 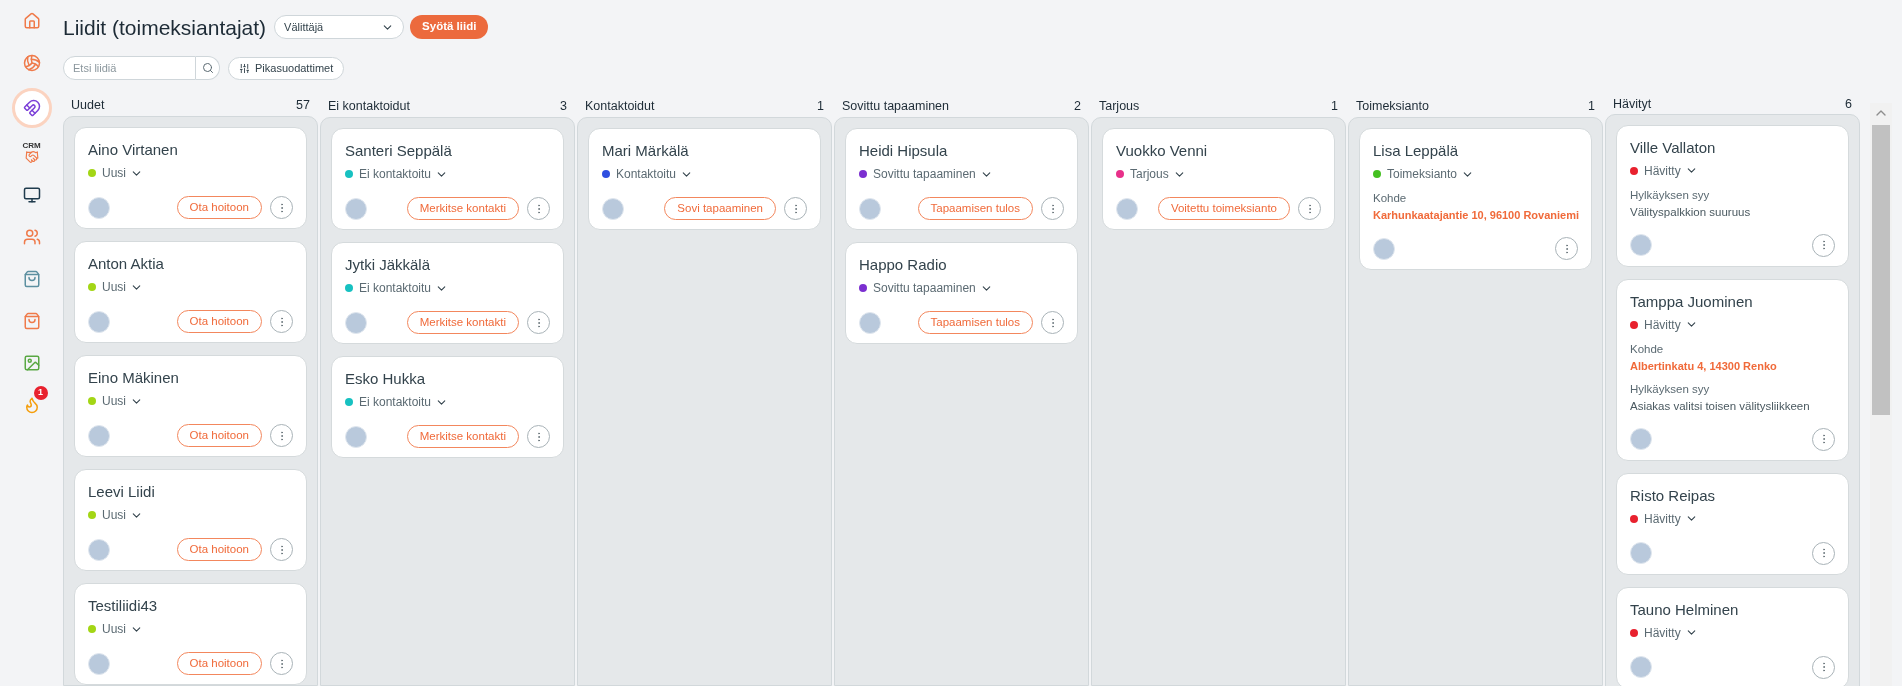 What do you see at coordinates (1691, 212) in the screenshot?
I see `field-value: Välityspalkkion suuruus` at bounding box center [1691, 212].